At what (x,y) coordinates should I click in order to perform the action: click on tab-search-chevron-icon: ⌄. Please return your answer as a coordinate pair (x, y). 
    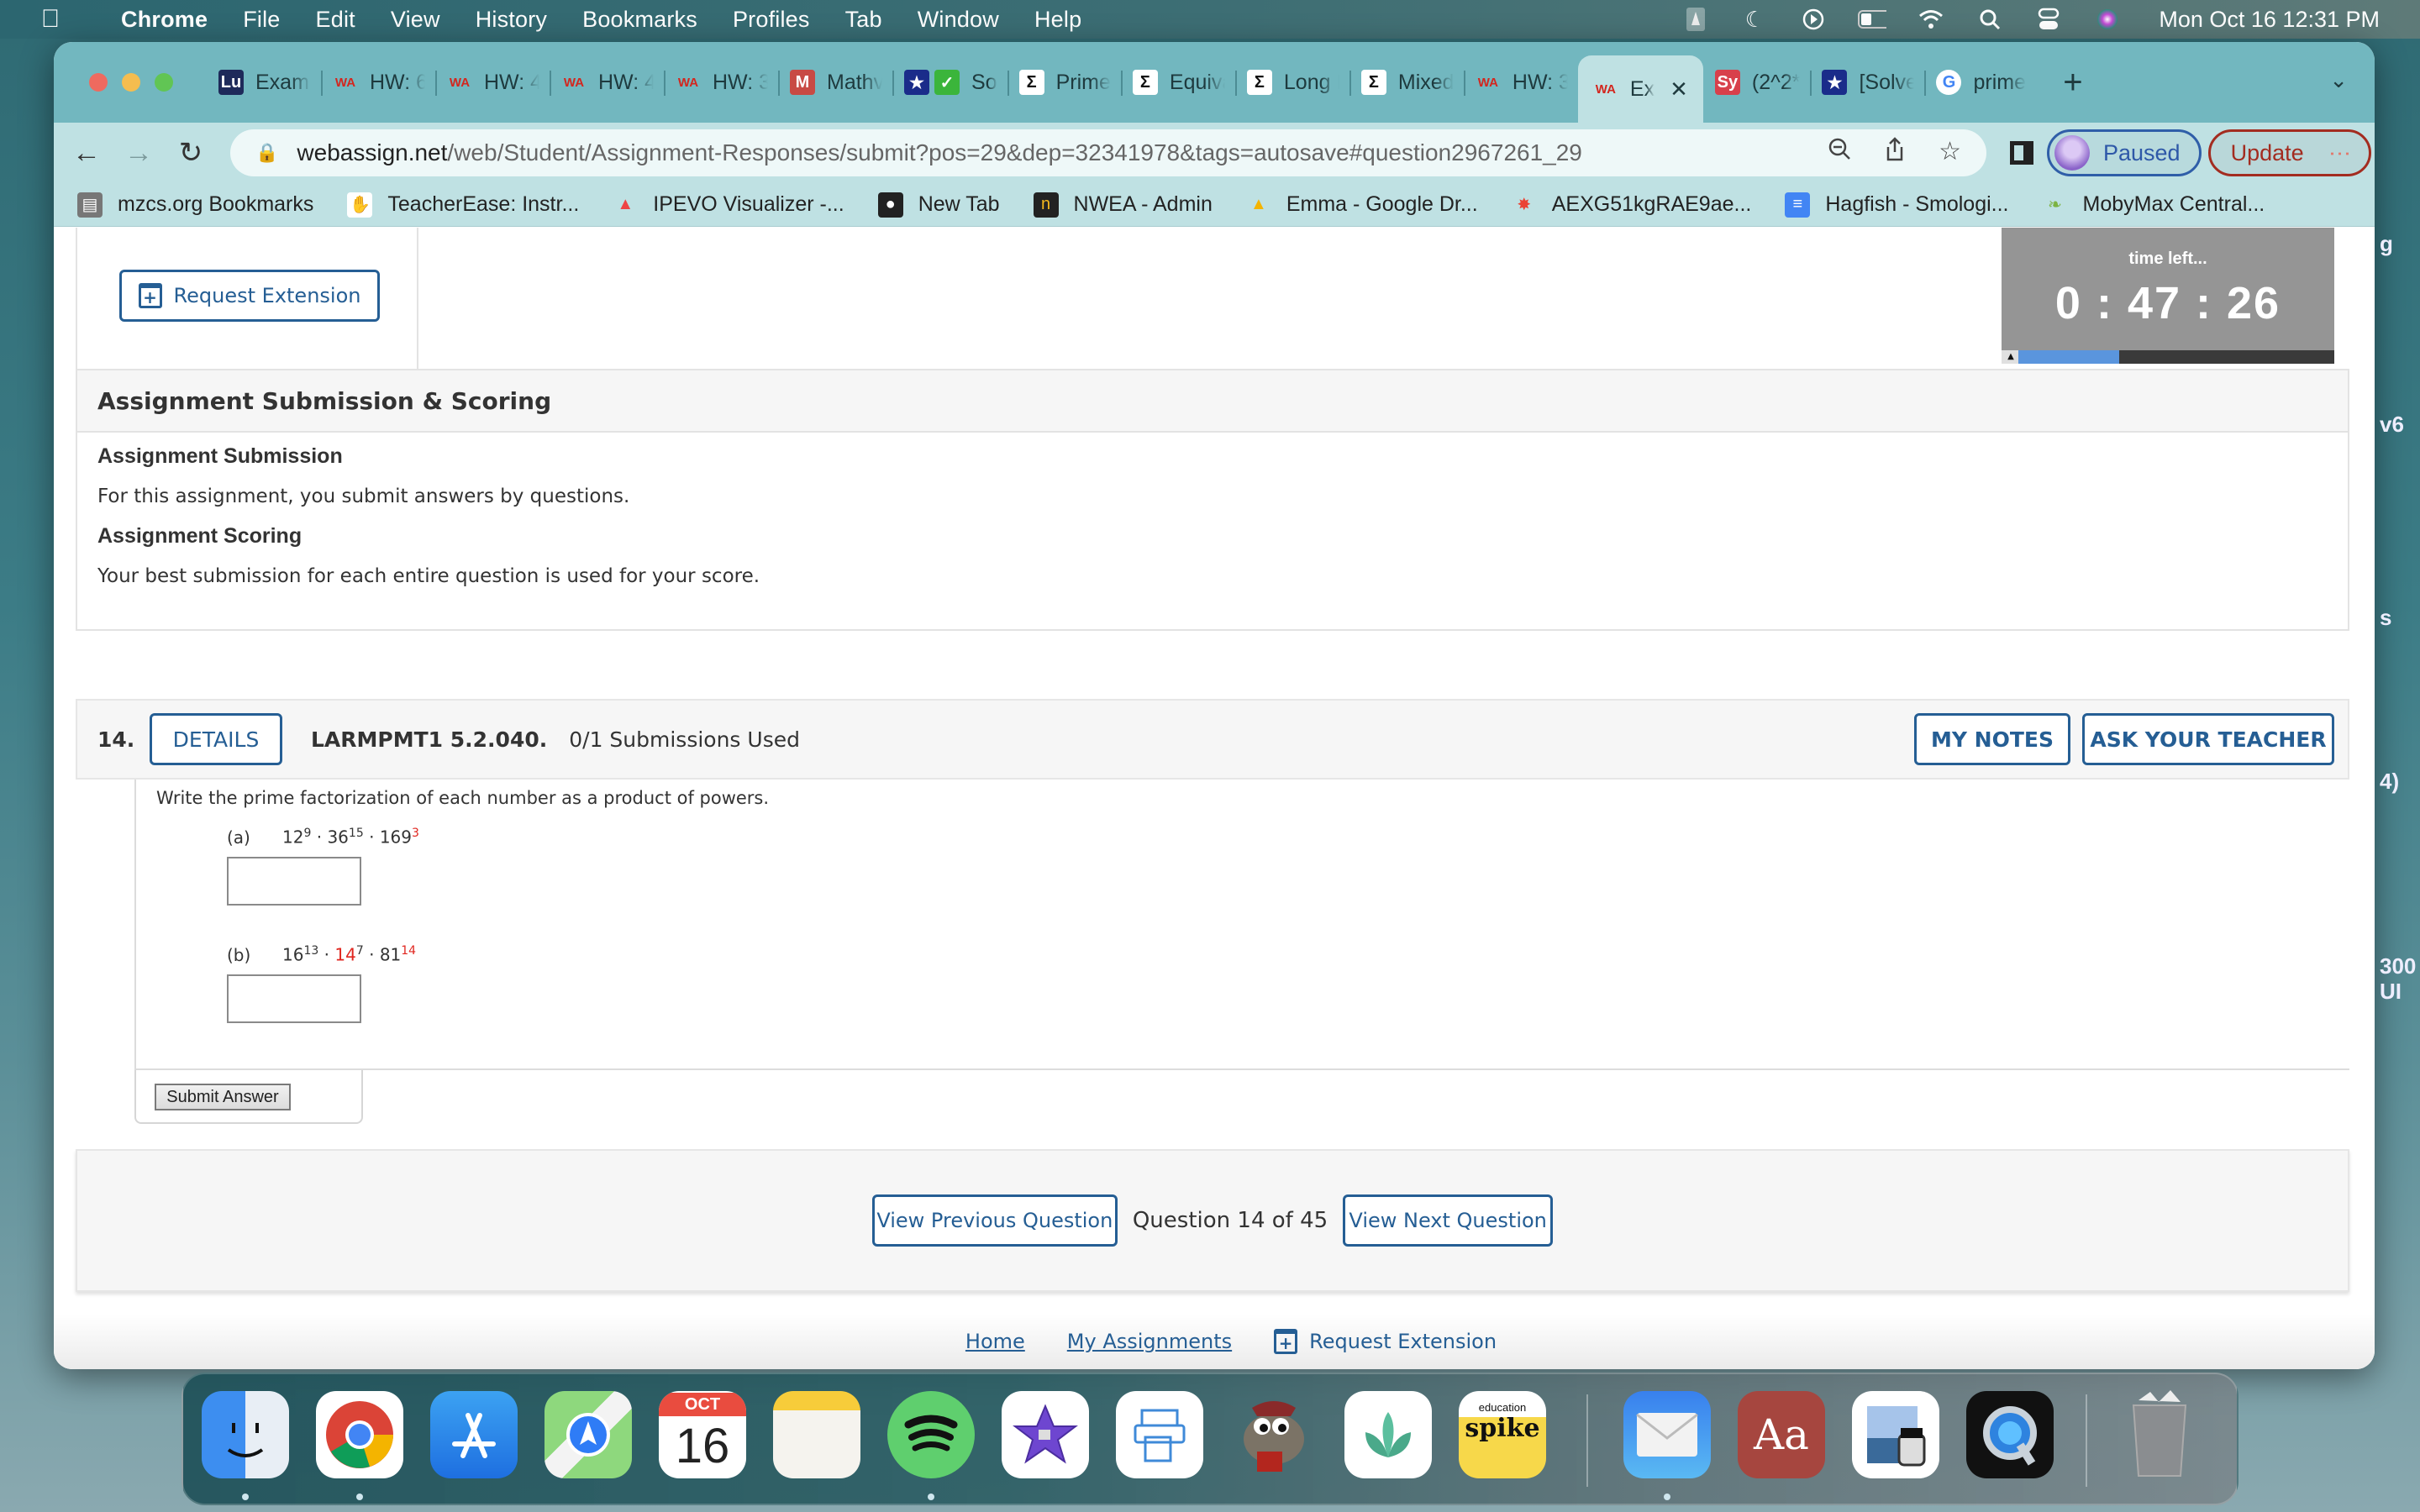
    Looking at the image, I should click on (2338, 80).